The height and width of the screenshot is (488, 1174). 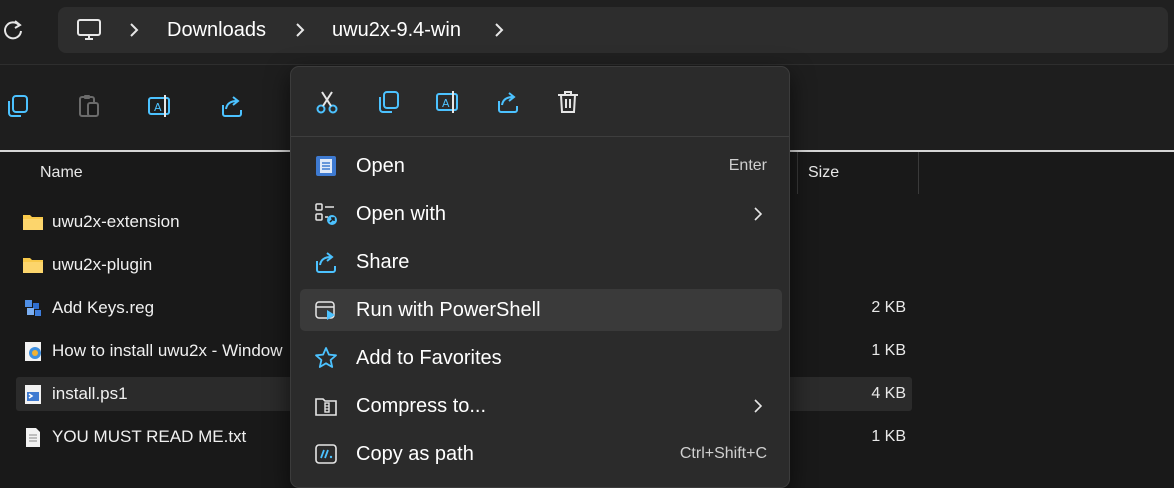 I want to click on copy-path-icon, so click(x=326, y=454).